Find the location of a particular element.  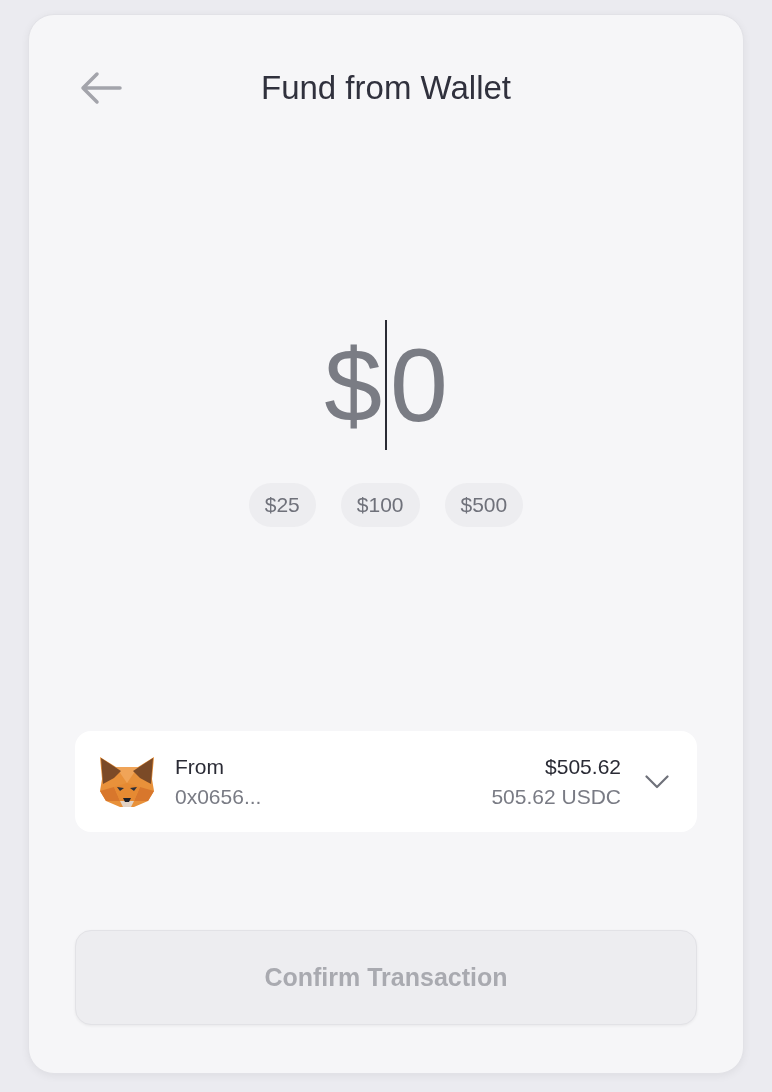

source-label: From is located at coordinates (200, 766).